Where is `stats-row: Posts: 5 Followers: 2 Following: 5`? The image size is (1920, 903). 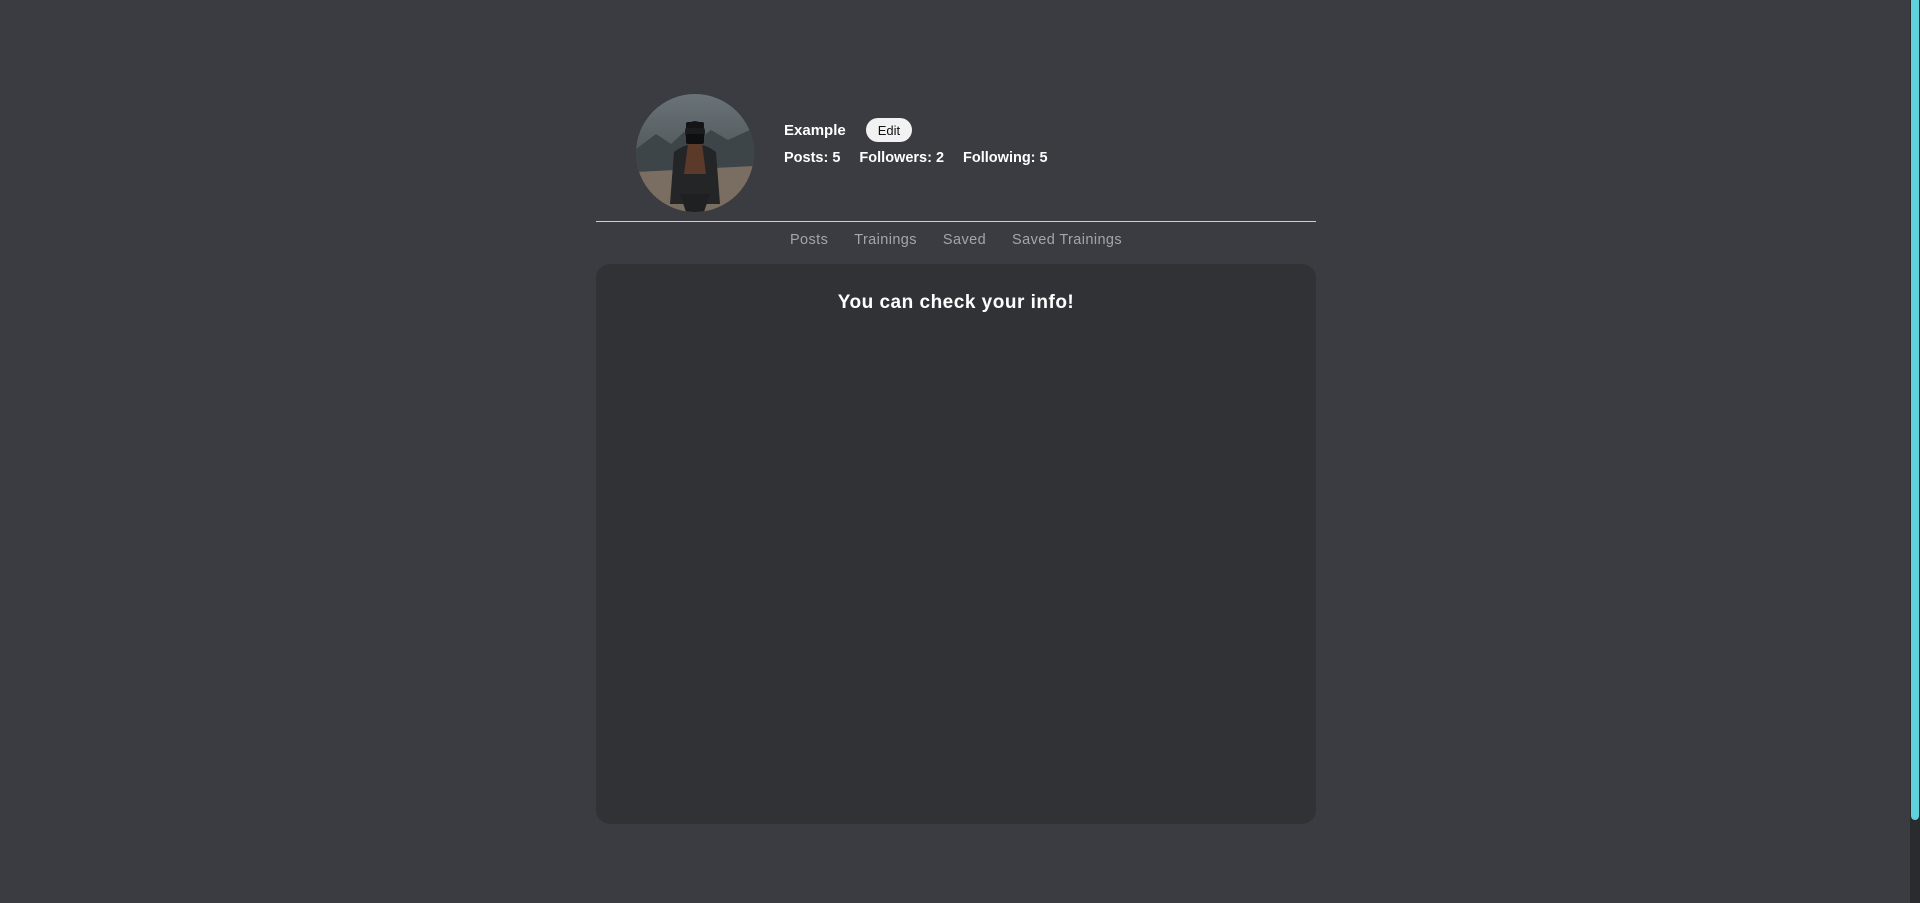
stats-row: Posts: 5 Followers: 2 Following: 5 is located at coordinates (925, 158).